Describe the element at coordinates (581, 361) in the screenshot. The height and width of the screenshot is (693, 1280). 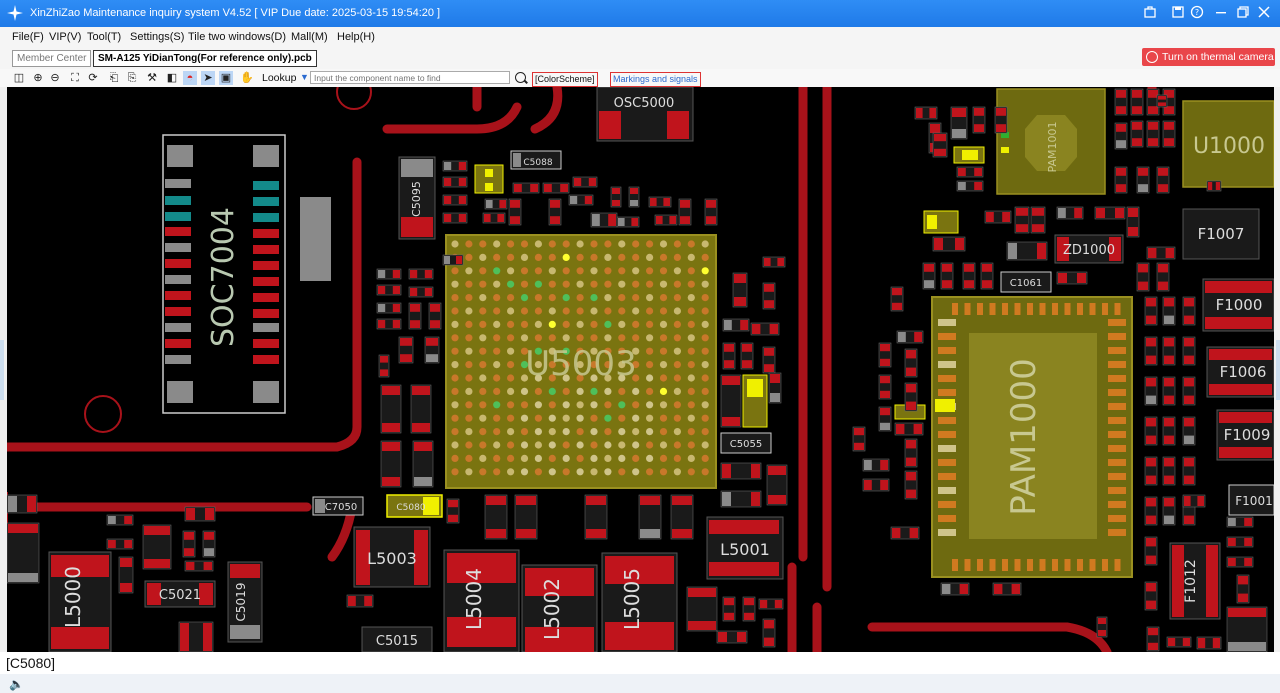
I see `component-u5003: U5003` at that location.